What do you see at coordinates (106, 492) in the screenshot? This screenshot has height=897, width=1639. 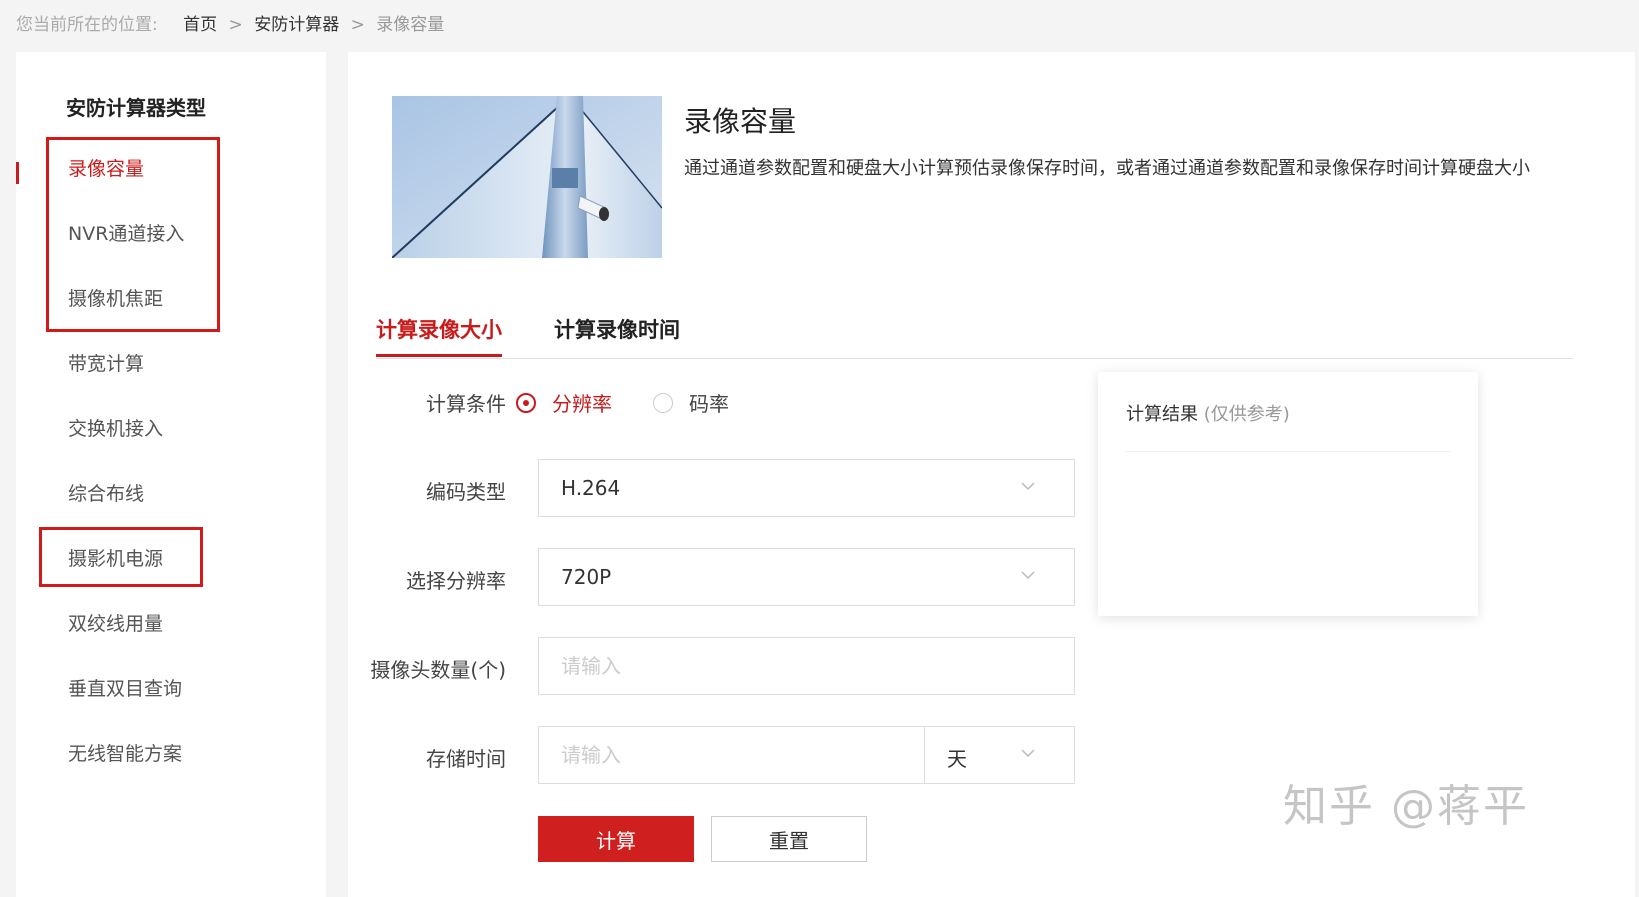 I see `sidebar-item-cabling: 综合布线` at bounding box center [106, 492].